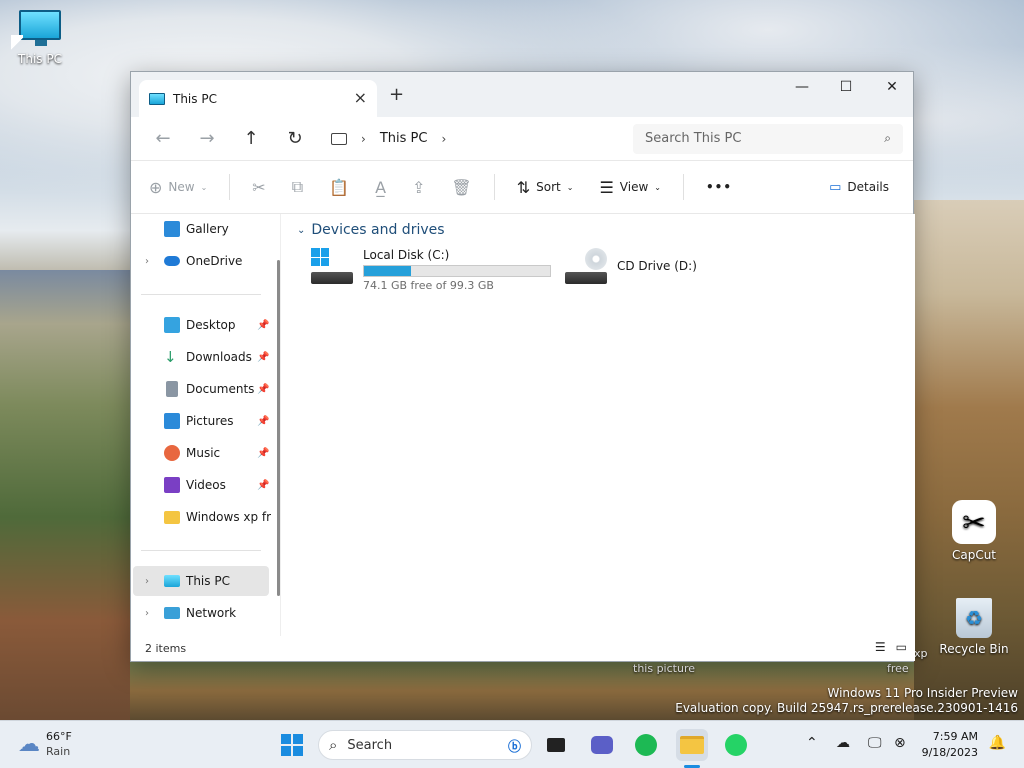 This screenshot has height=768, width=1024. I want to click on network-disconnected-icon: ⊗, so click(900, 743).